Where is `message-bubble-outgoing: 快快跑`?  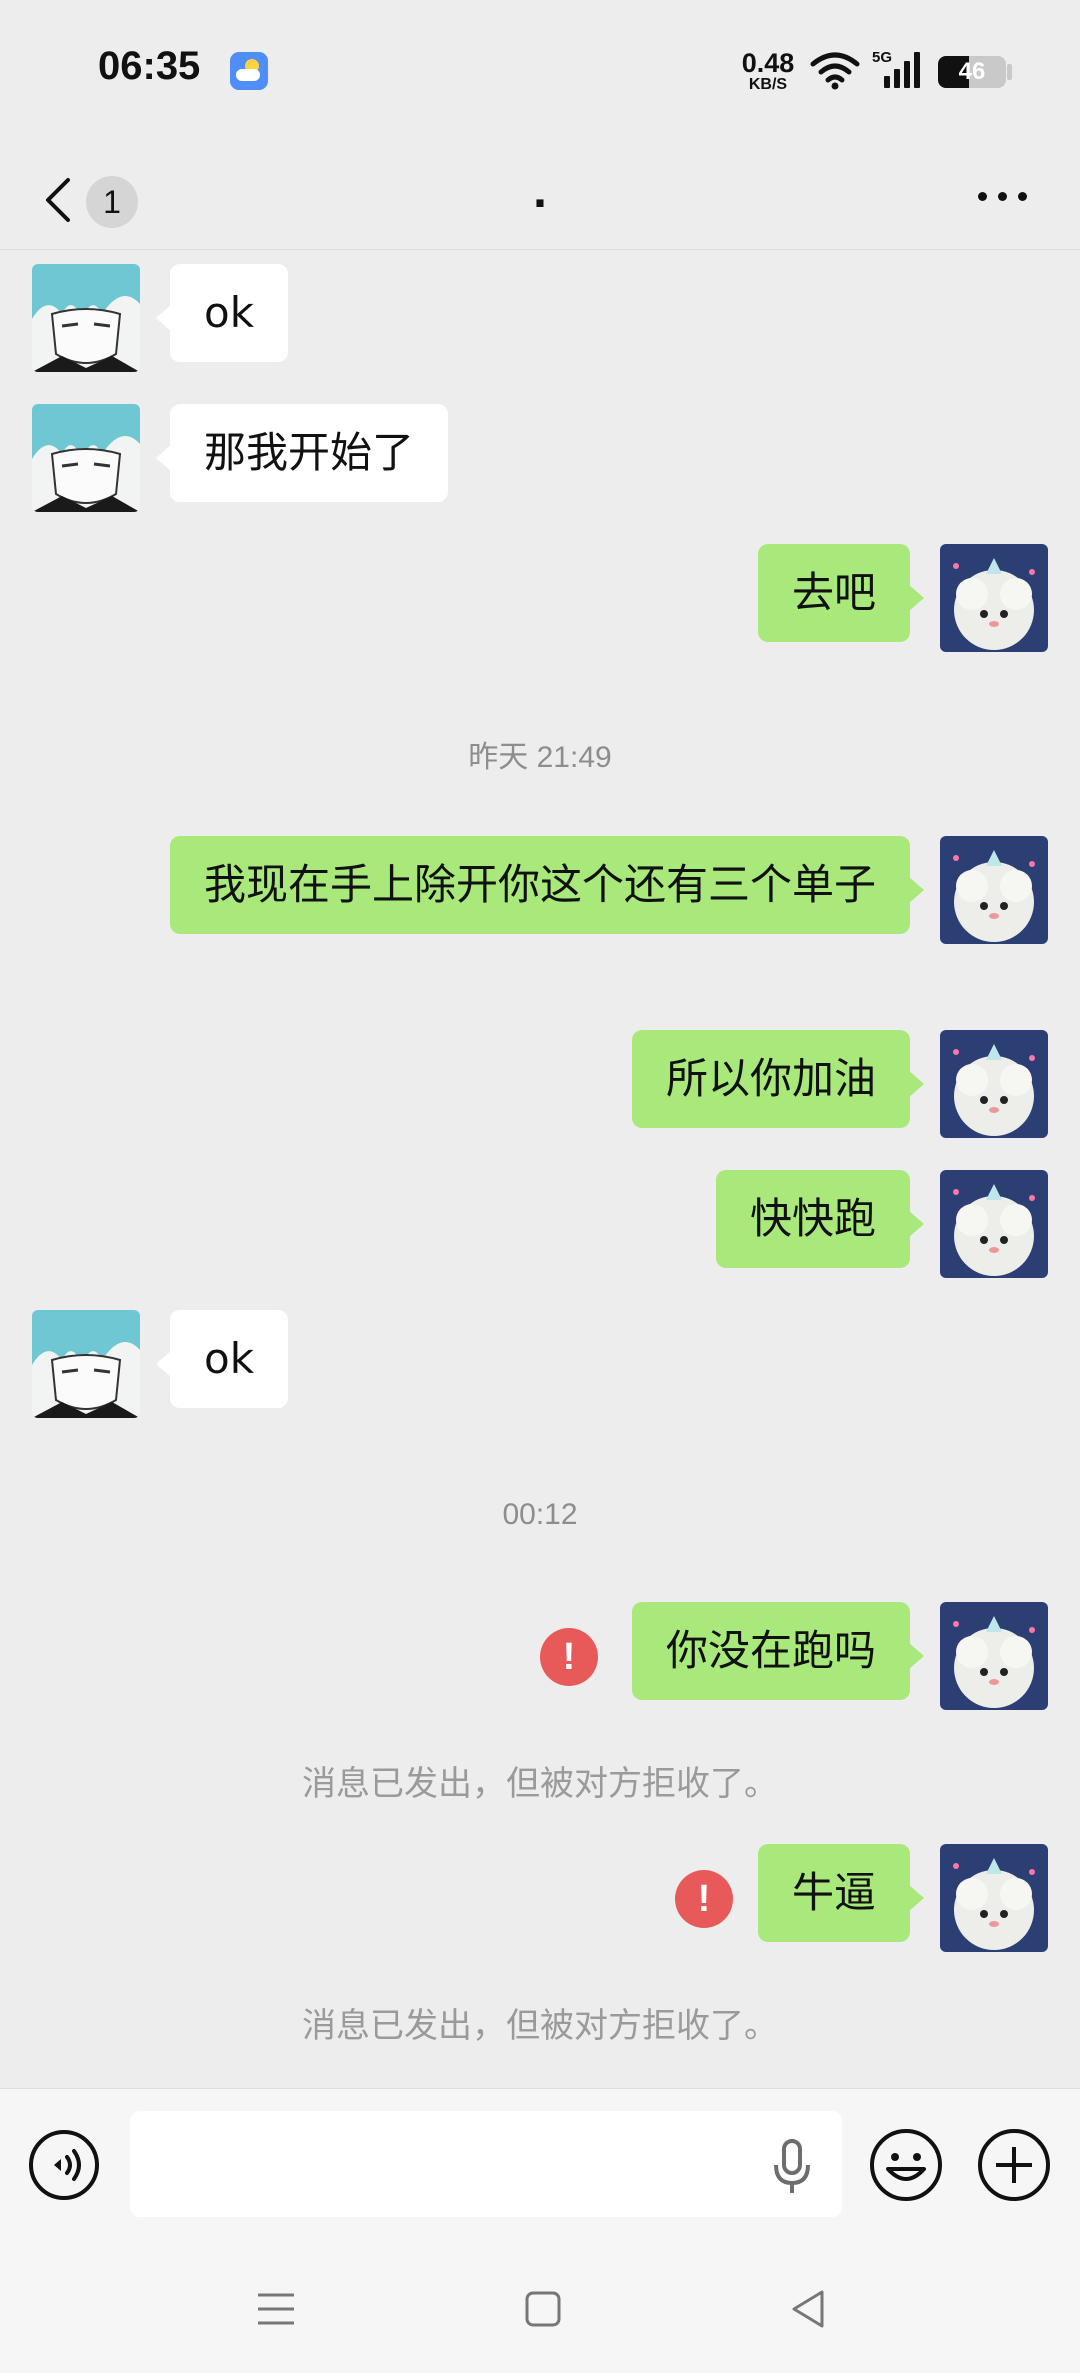
message-bubble-outgoing: 快快跑 is located at coordinates (820, 1219).